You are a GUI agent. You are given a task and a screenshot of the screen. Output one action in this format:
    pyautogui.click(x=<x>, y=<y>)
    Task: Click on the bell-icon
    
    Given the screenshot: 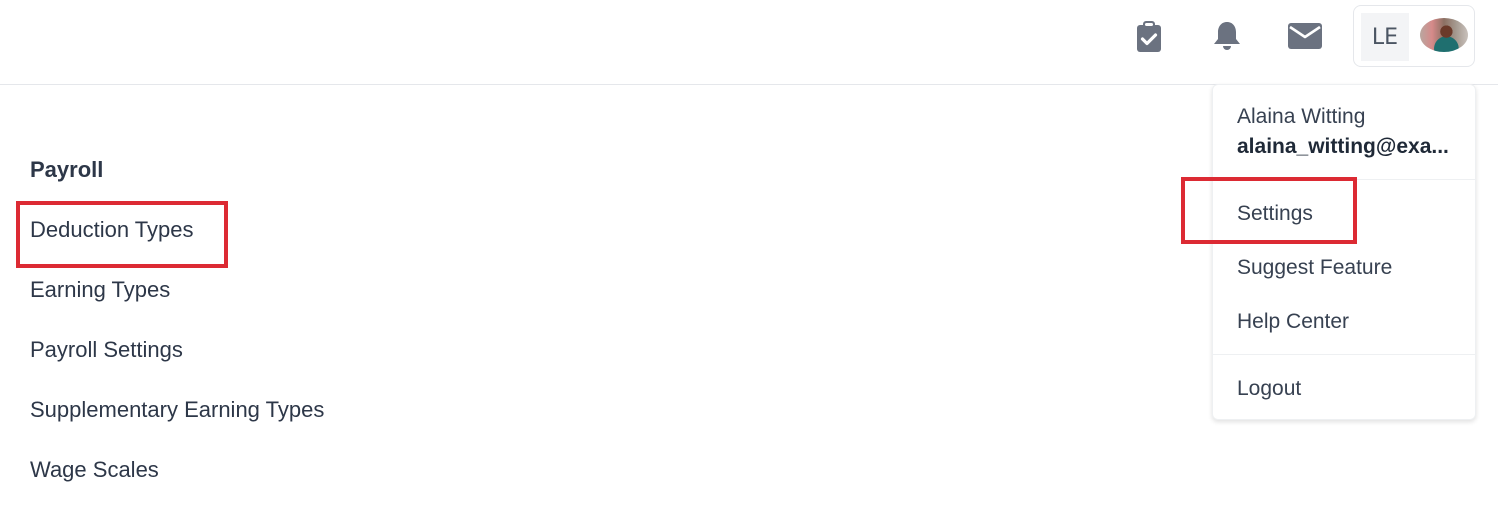 What is the action you would take?
    pyautogui.click(x=1227, y=36)
    